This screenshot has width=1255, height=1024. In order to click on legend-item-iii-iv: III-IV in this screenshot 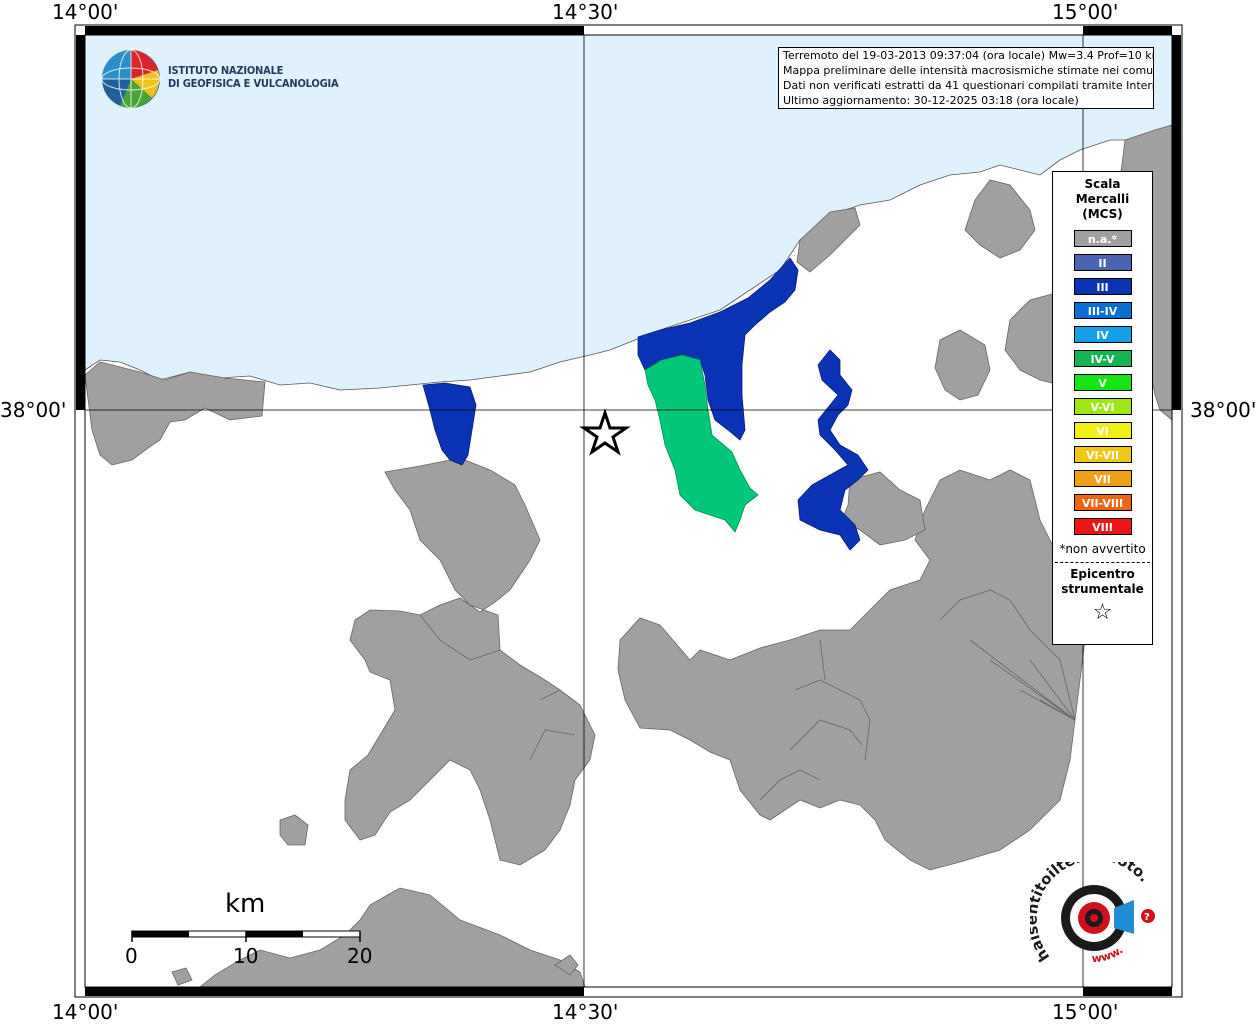, I will do `click(1102, 310)`.